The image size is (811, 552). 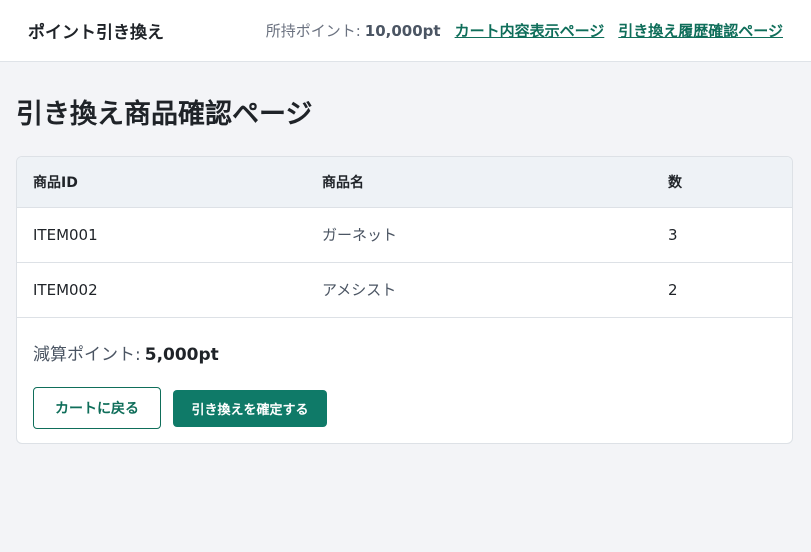 What do you see at coordinates (722, 290) in the screenshot?
I see `cell-item-qty: 2` at bounding box center [722, 290].